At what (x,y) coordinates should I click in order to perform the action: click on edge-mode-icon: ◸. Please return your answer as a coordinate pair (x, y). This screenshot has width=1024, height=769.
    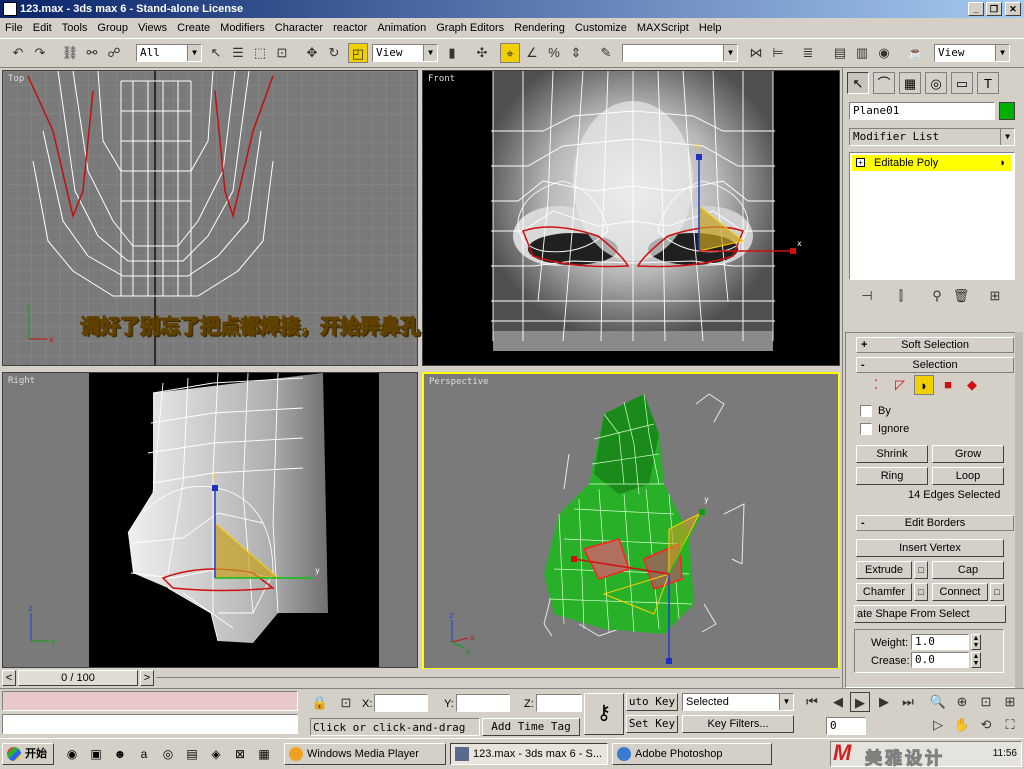
    Looking at the image, I should click on (900, 385).